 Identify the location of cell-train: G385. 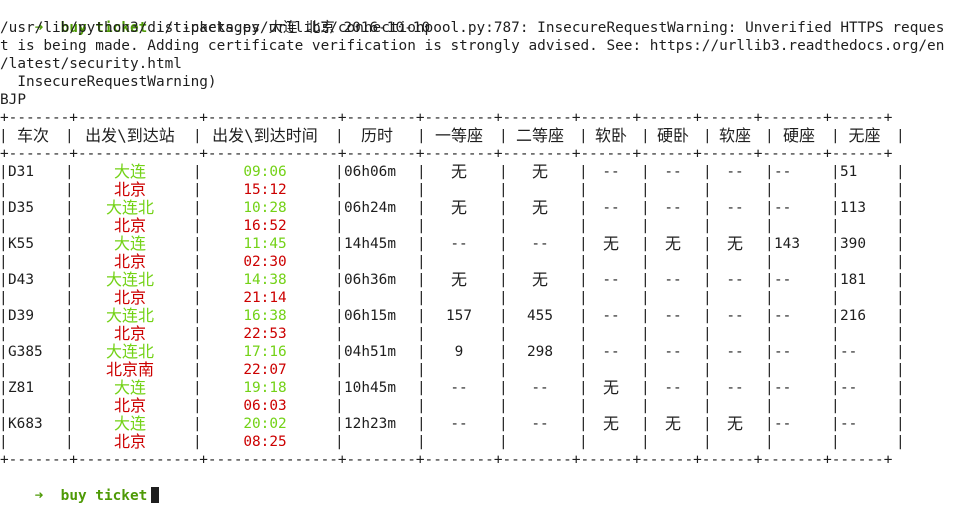
(25, 352).